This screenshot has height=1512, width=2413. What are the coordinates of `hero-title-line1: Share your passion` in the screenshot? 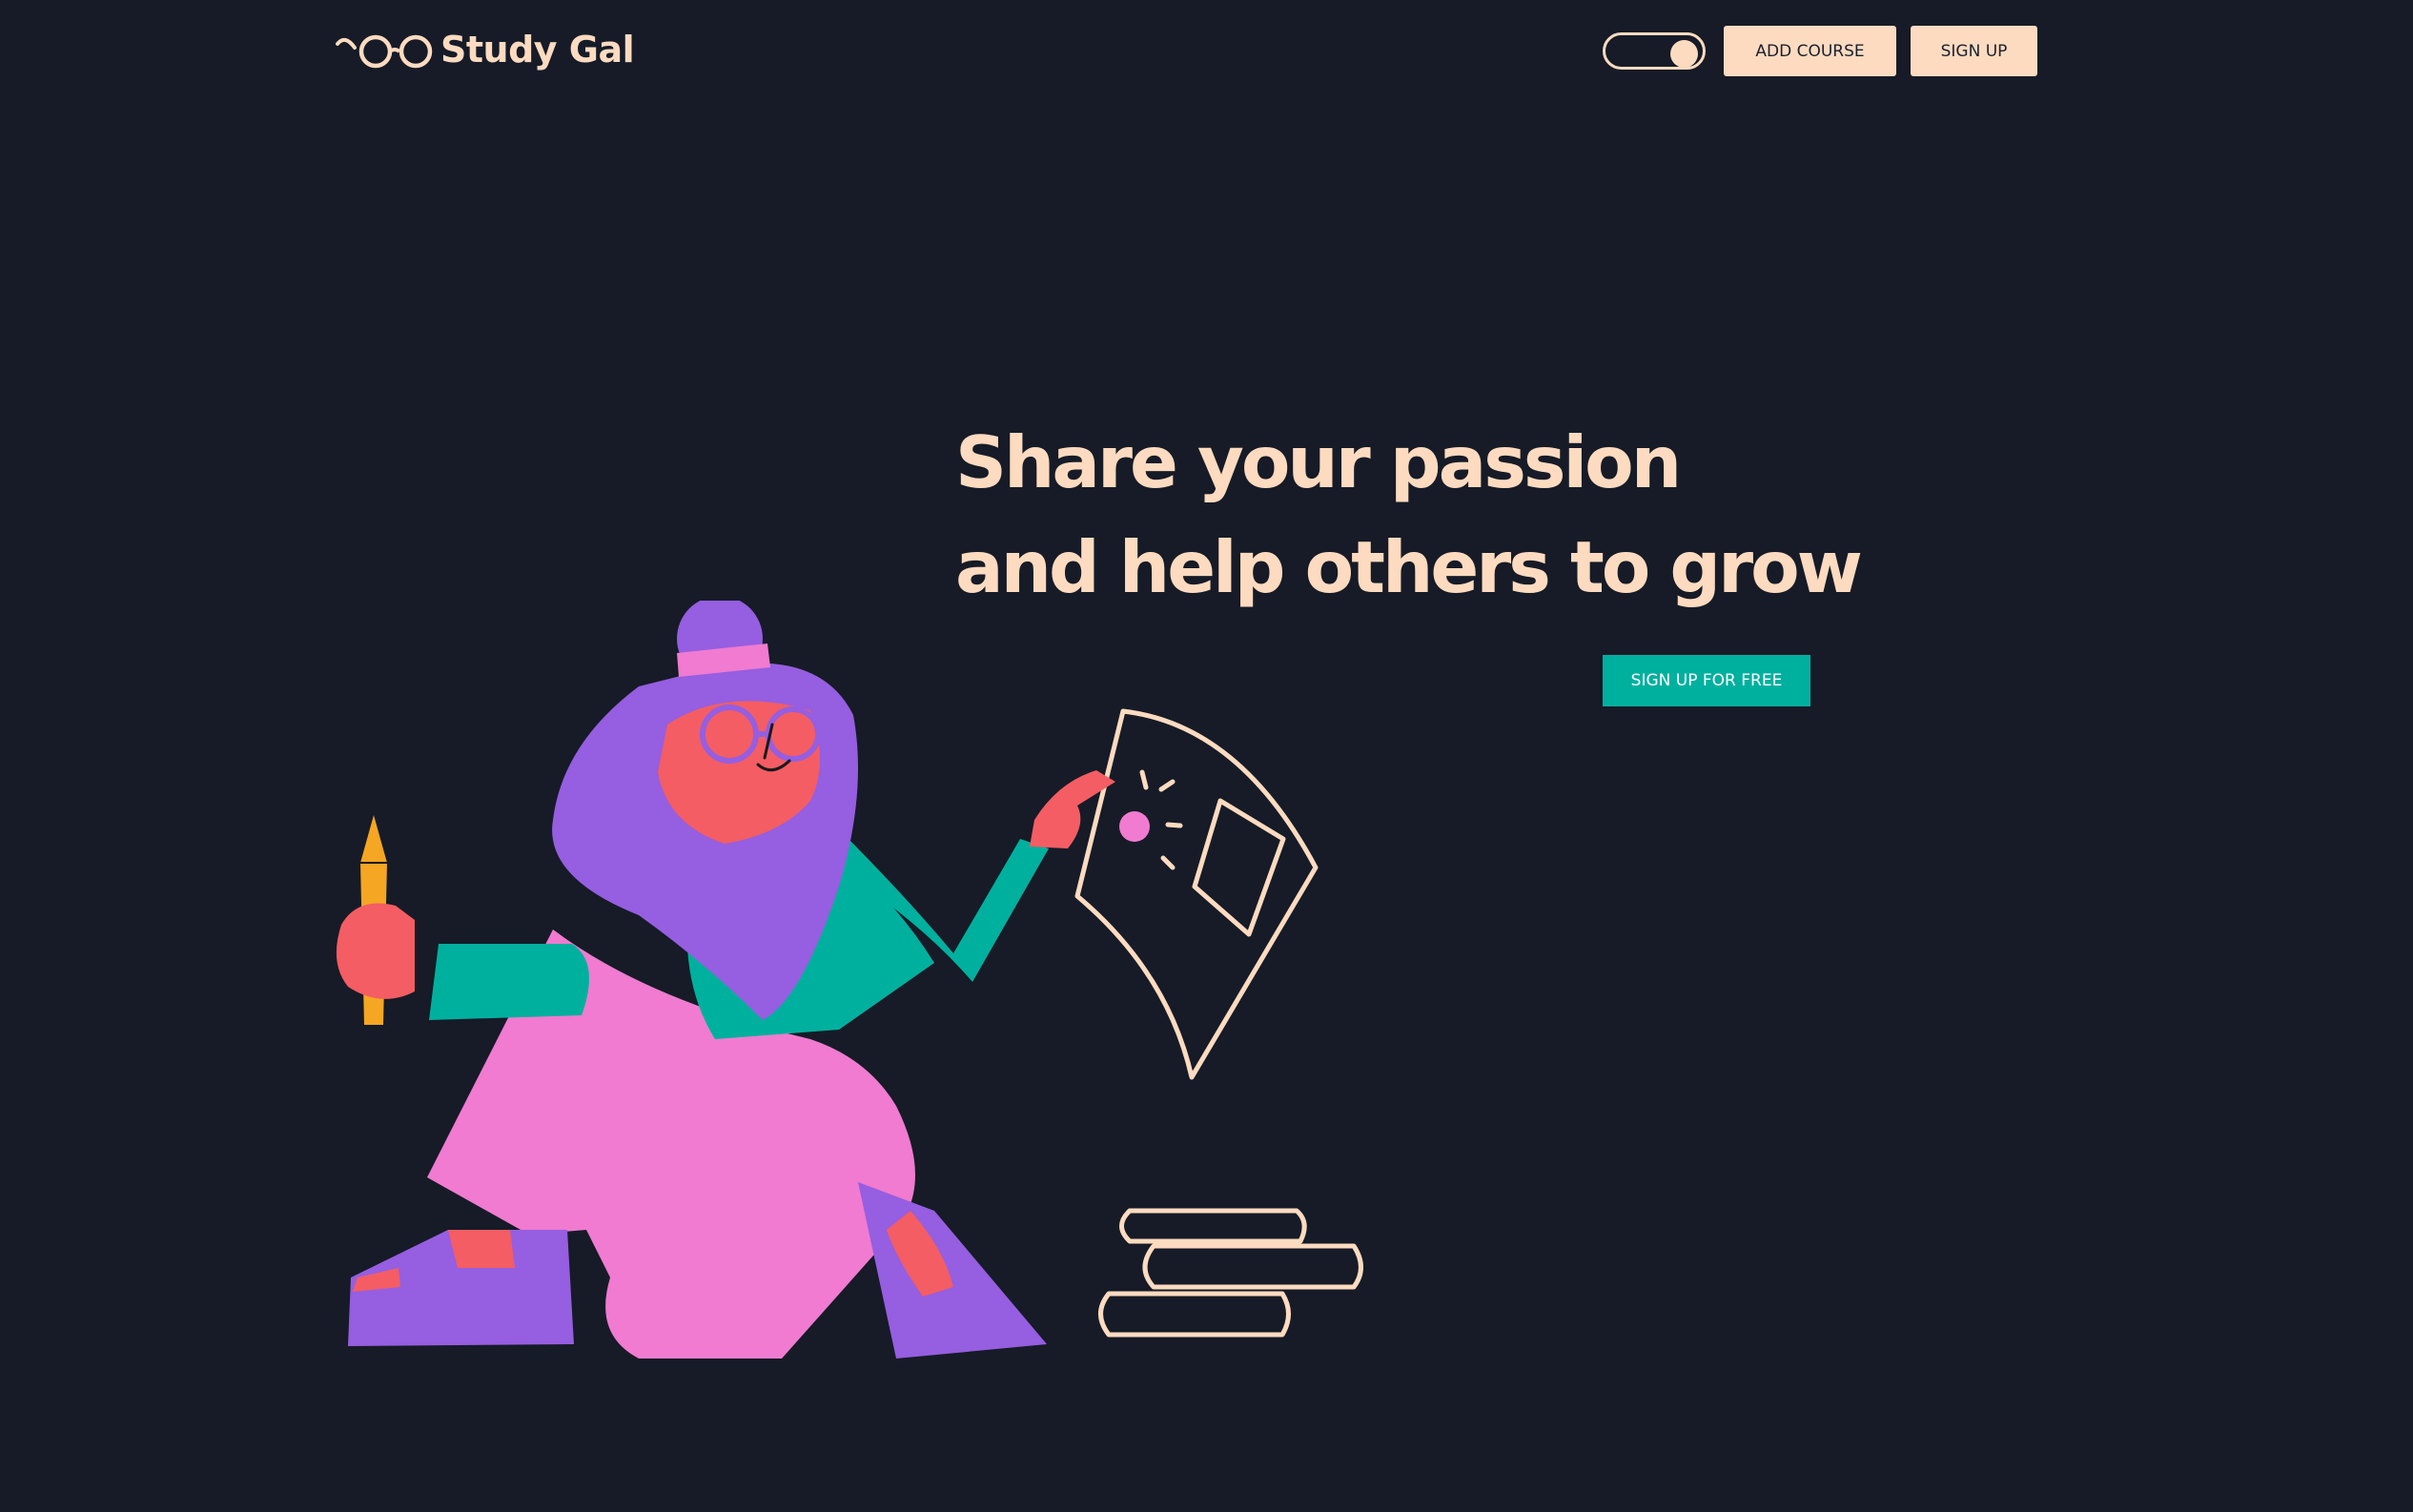 It's located at (1318, 462).